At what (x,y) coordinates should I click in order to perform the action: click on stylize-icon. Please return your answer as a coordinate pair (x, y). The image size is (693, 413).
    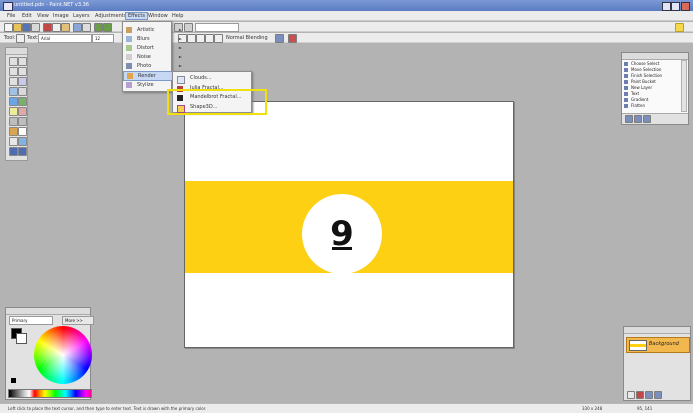
    Looking at the image, I should click on (129, 85).